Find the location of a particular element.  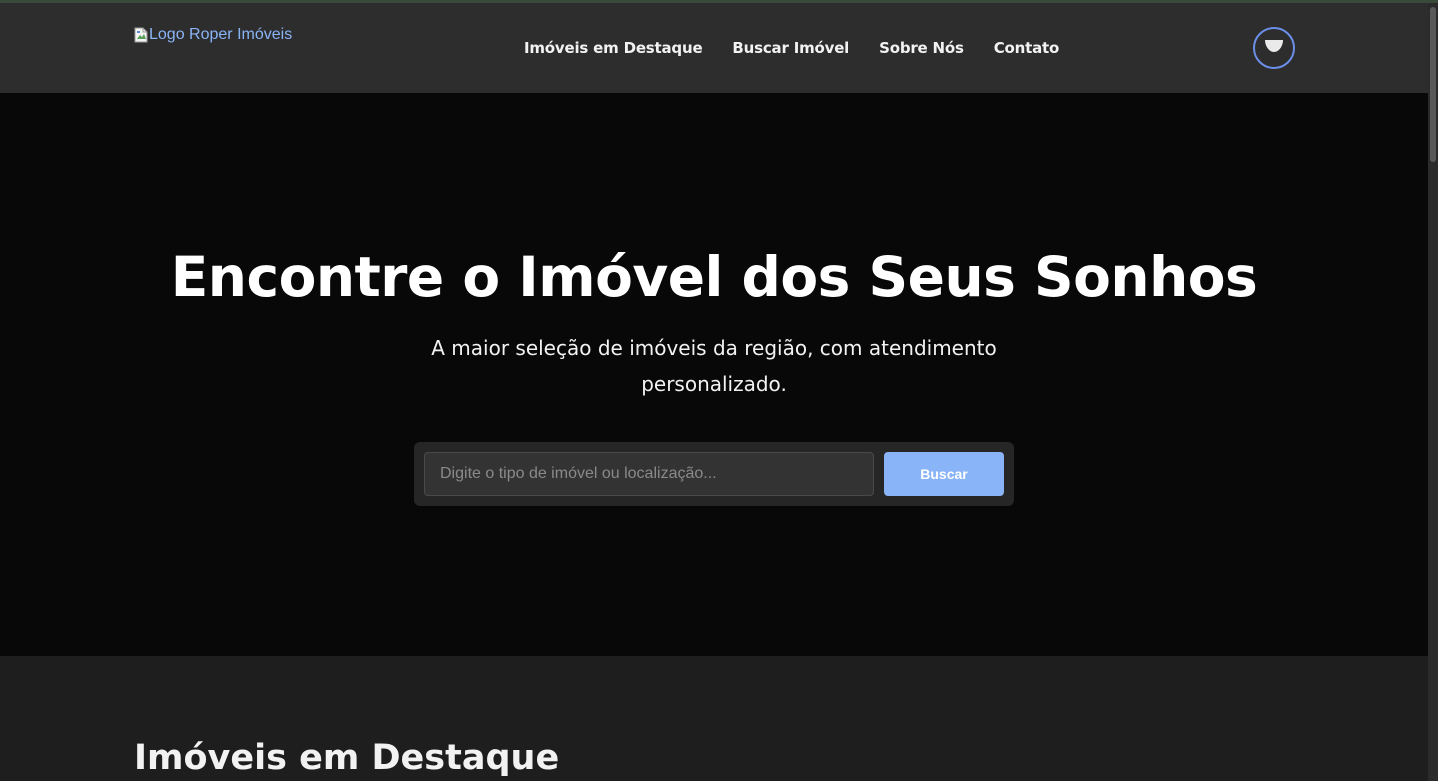

nav-link-sobre-nos: Sobre Nós is located at coordinates (921, 48).